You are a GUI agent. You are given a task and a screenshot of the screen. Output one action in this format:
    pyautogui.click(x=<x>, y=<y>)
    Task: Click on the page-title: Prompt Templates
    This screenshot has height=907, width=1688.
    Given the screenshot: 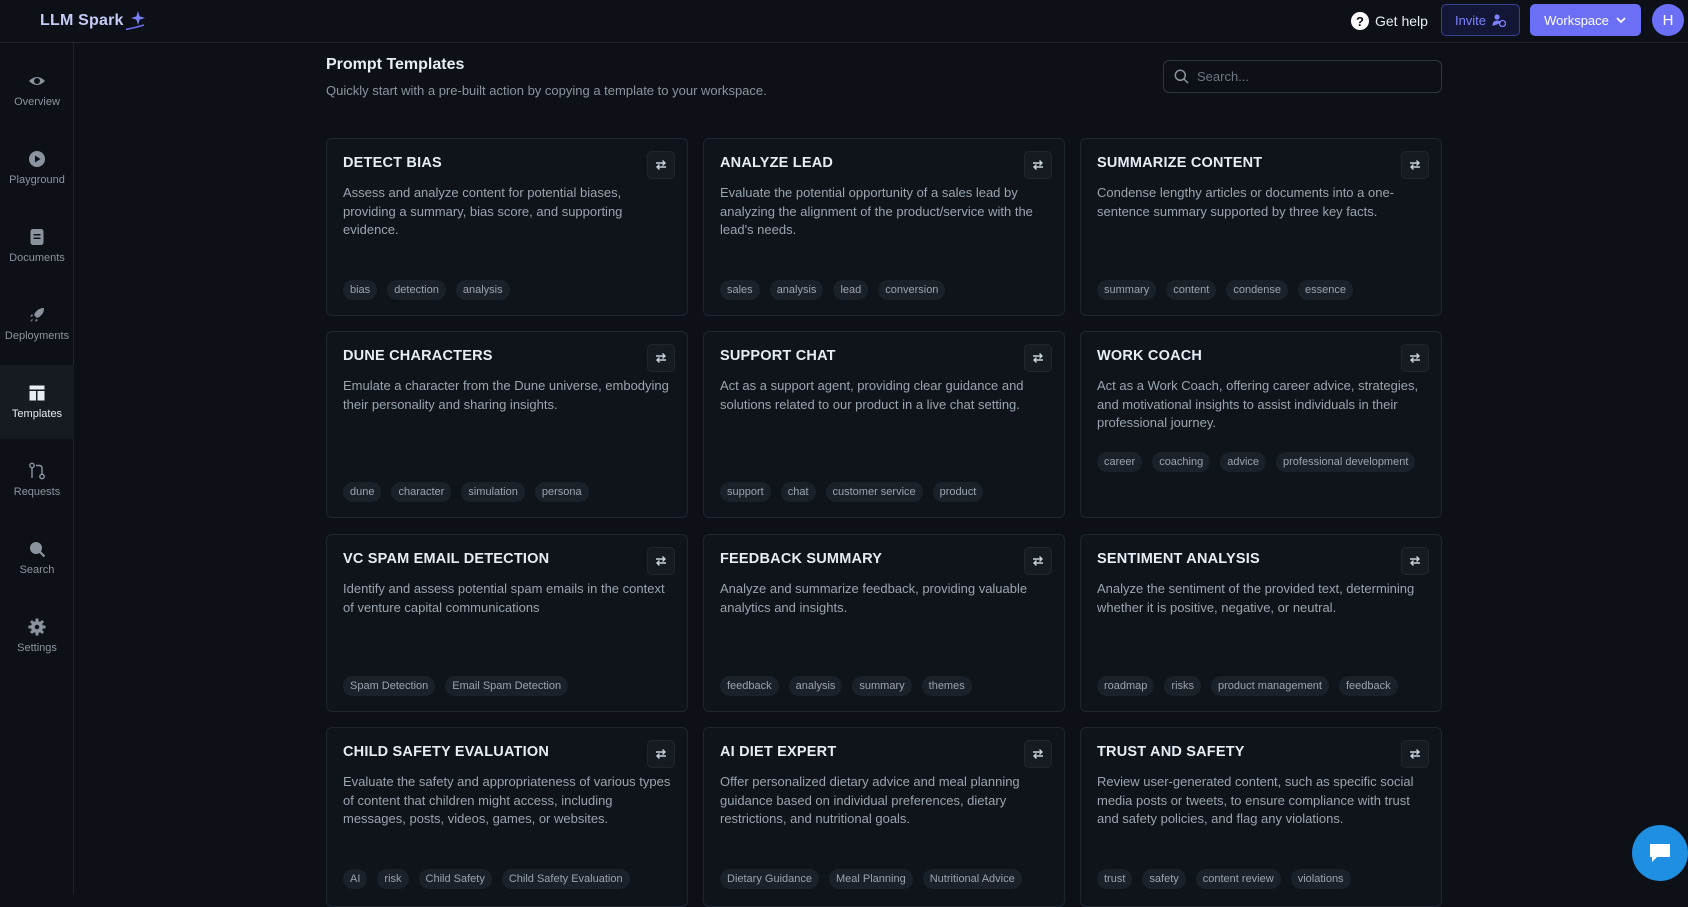 What is the action you would take?
    pyautogui.click(x=395, y=64)
    